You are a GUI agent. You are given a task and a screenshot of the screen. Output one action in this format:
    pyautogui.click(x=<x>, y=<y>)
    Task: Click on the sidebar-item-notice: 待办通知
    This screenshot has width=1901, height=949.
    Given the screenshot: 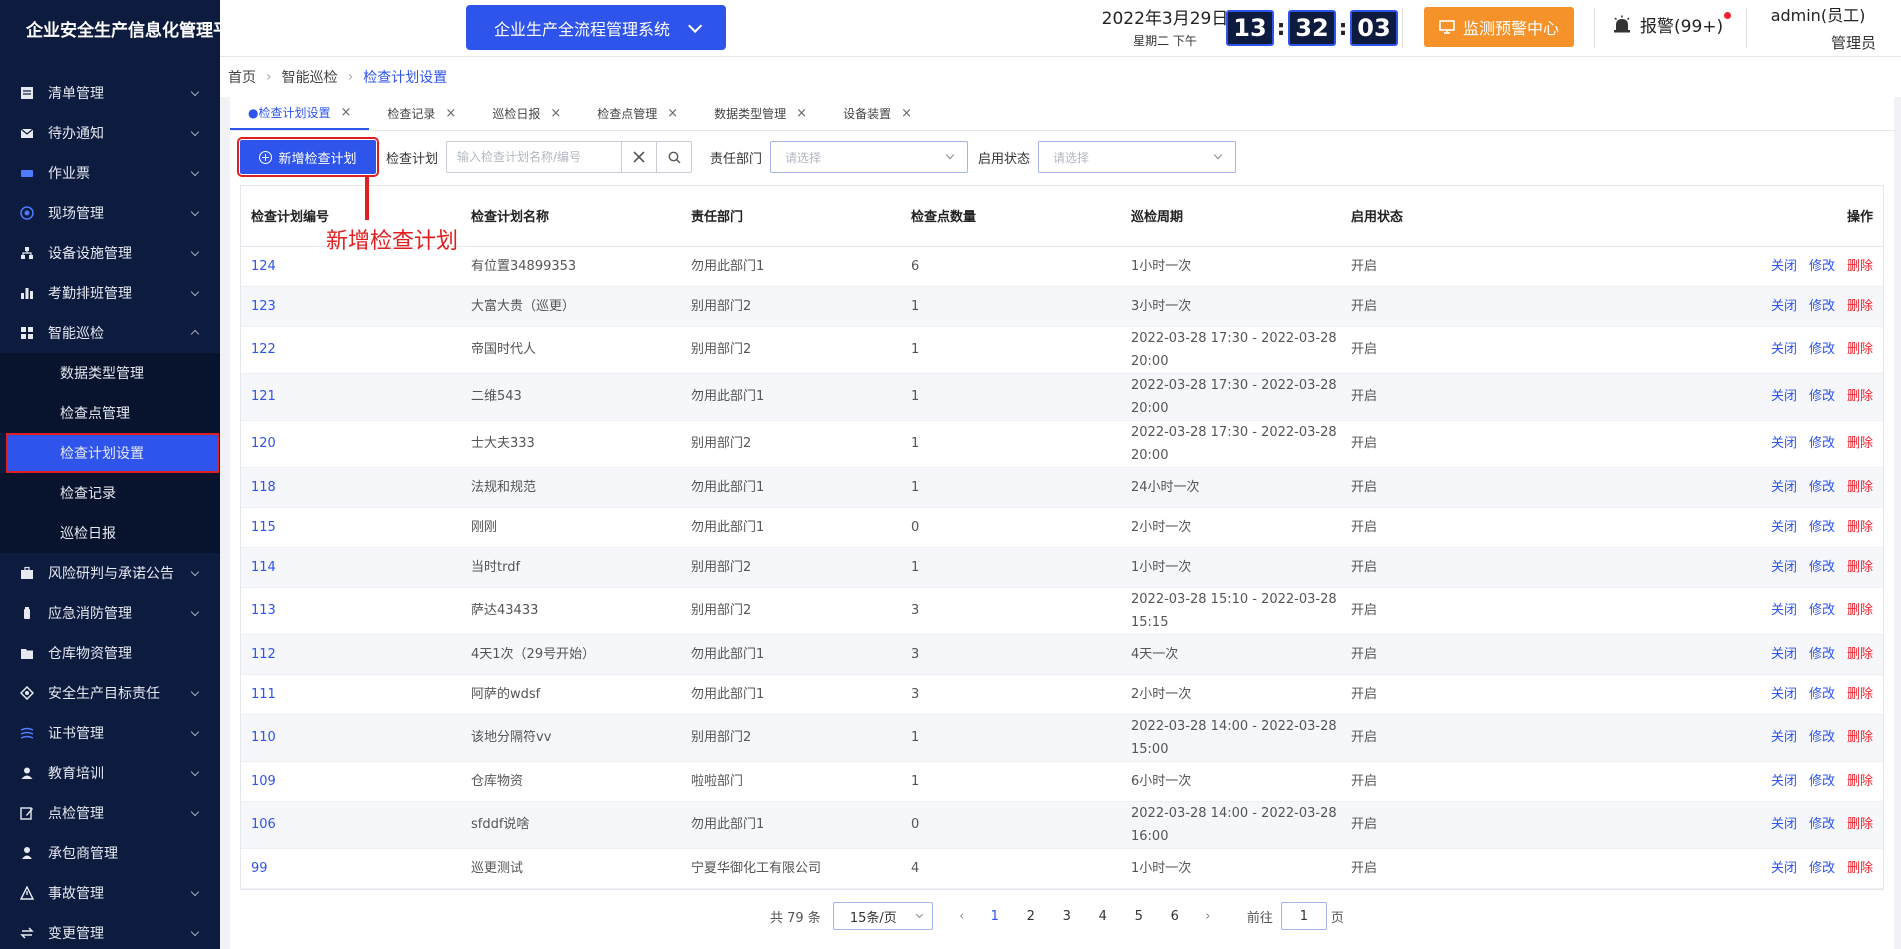 What is the action you would take?
    pyautogui.click(x=110, y=133)
    